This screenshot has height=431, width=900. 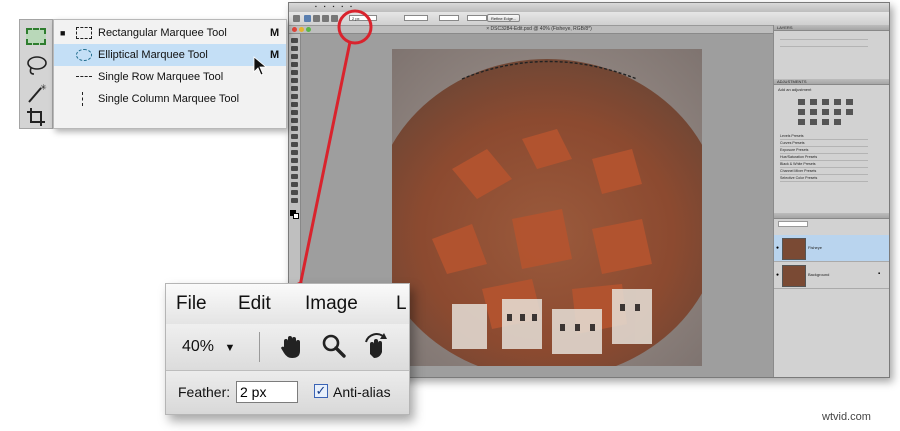 I want to click on rect-marquee-tool-icon, so click(x=36, y=36).